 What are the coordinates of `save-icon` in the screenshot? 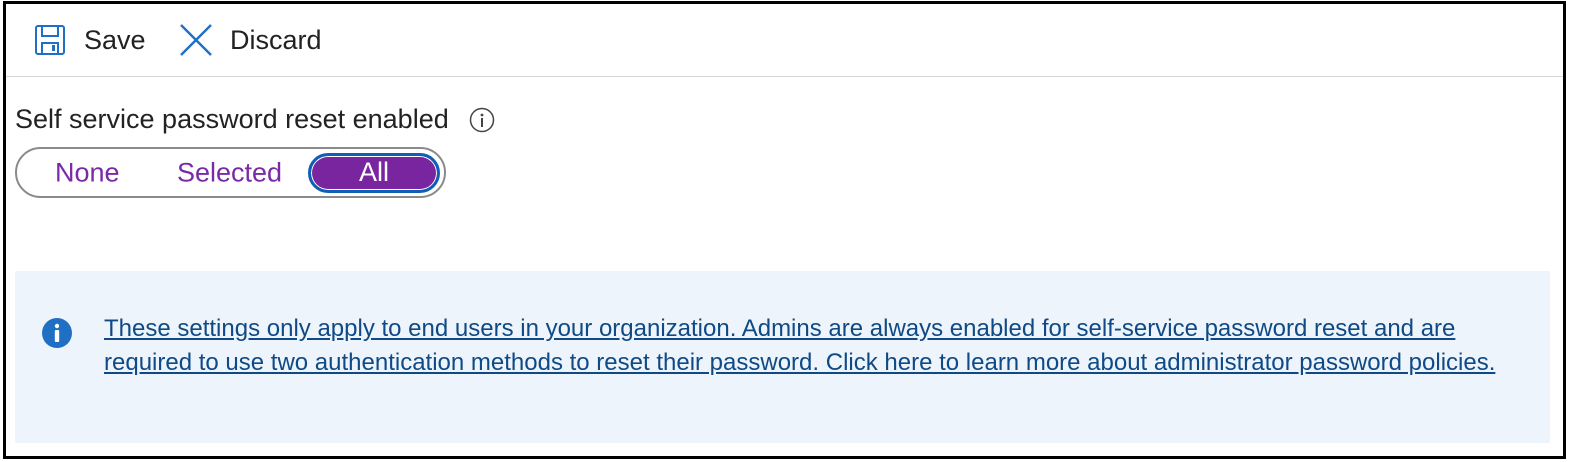 It's located at (50, 40).